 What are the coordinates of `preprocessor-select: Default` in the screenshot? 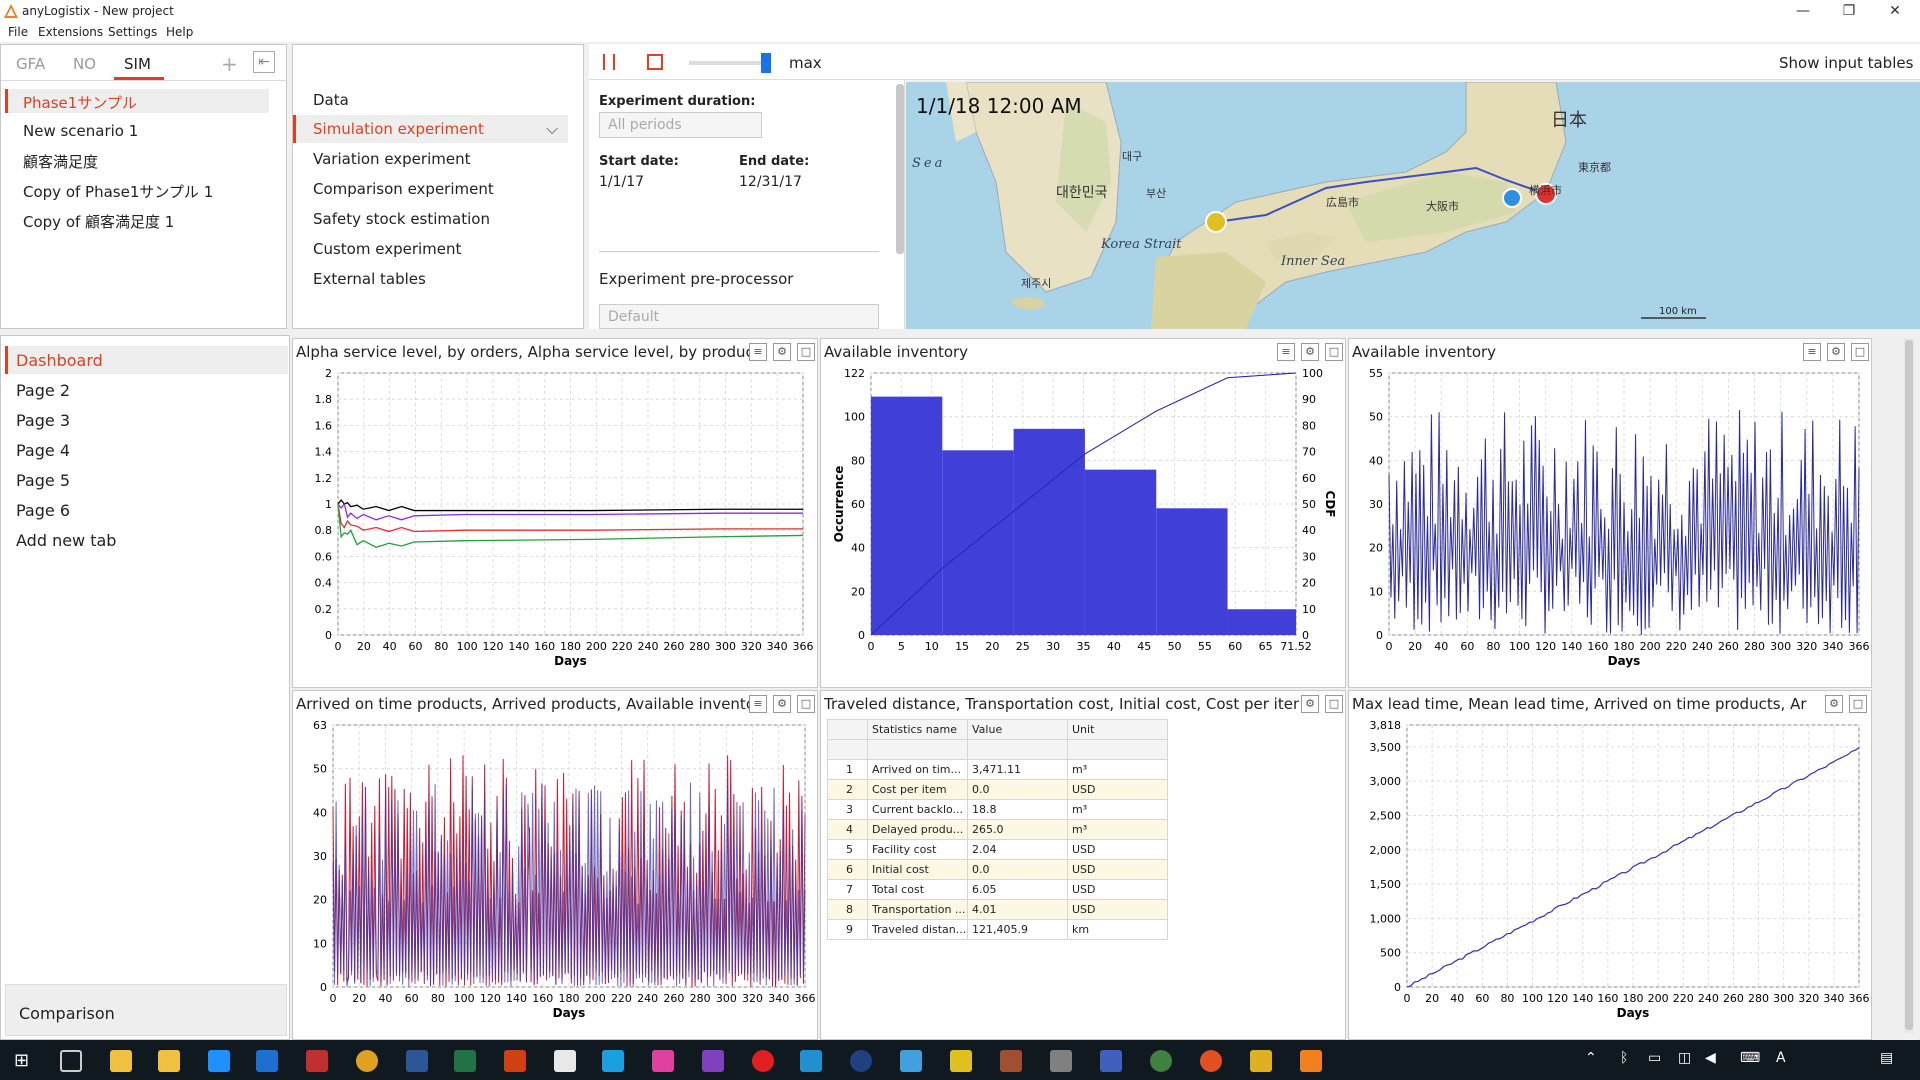 It's located at (739, 316).